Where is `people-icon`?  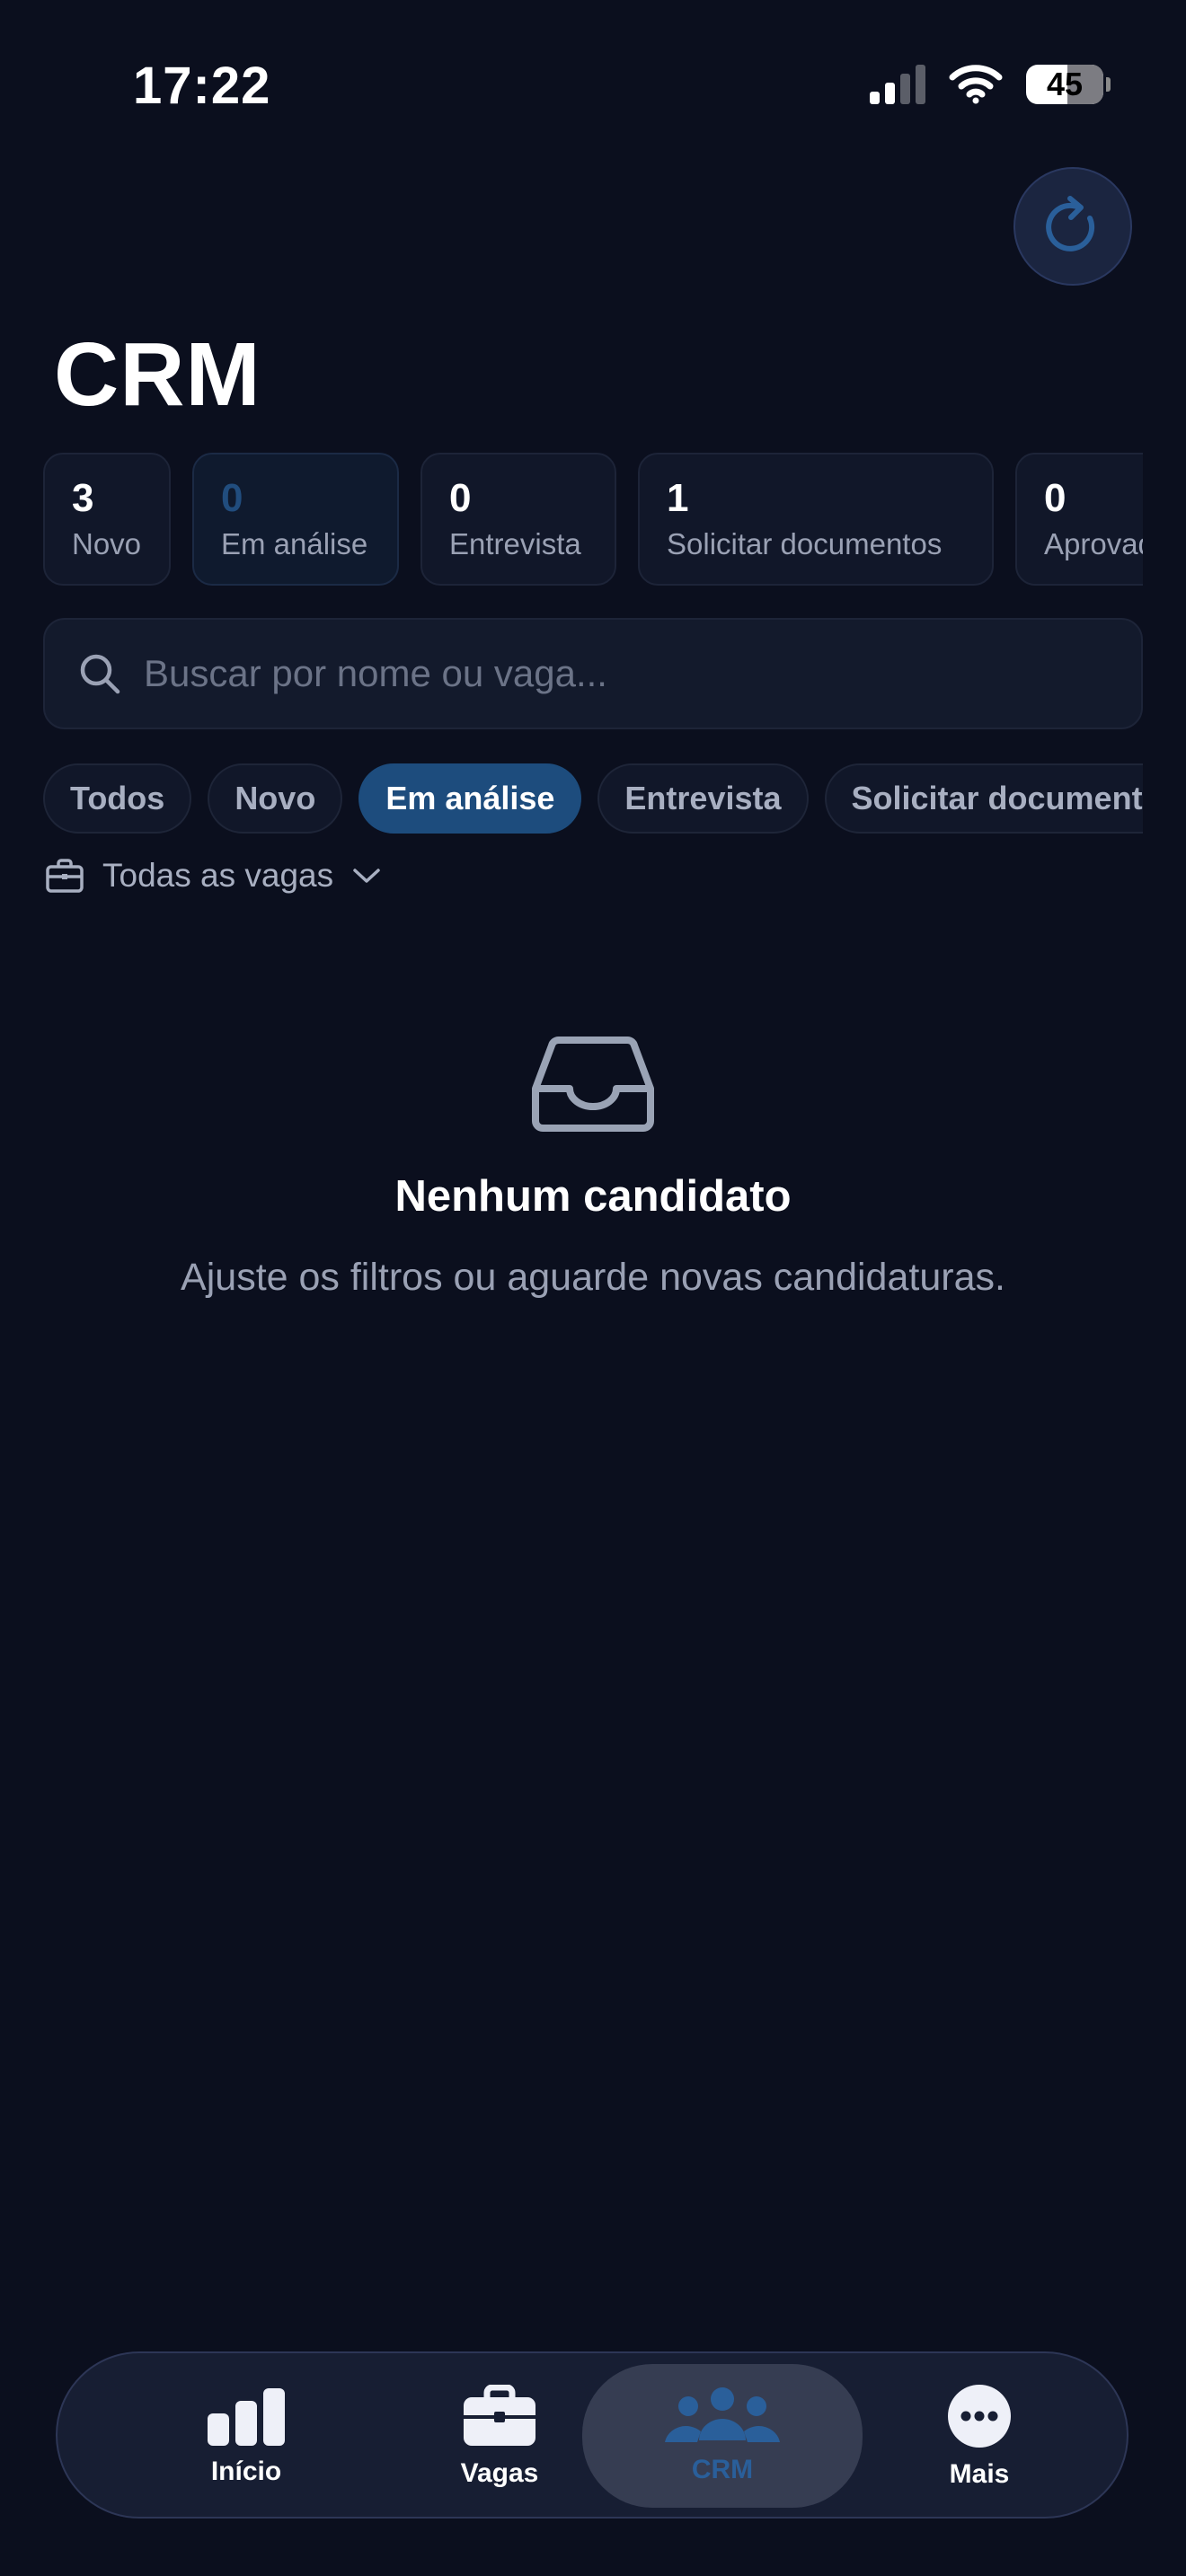
people-icon is located at coordinates (722, 2414).